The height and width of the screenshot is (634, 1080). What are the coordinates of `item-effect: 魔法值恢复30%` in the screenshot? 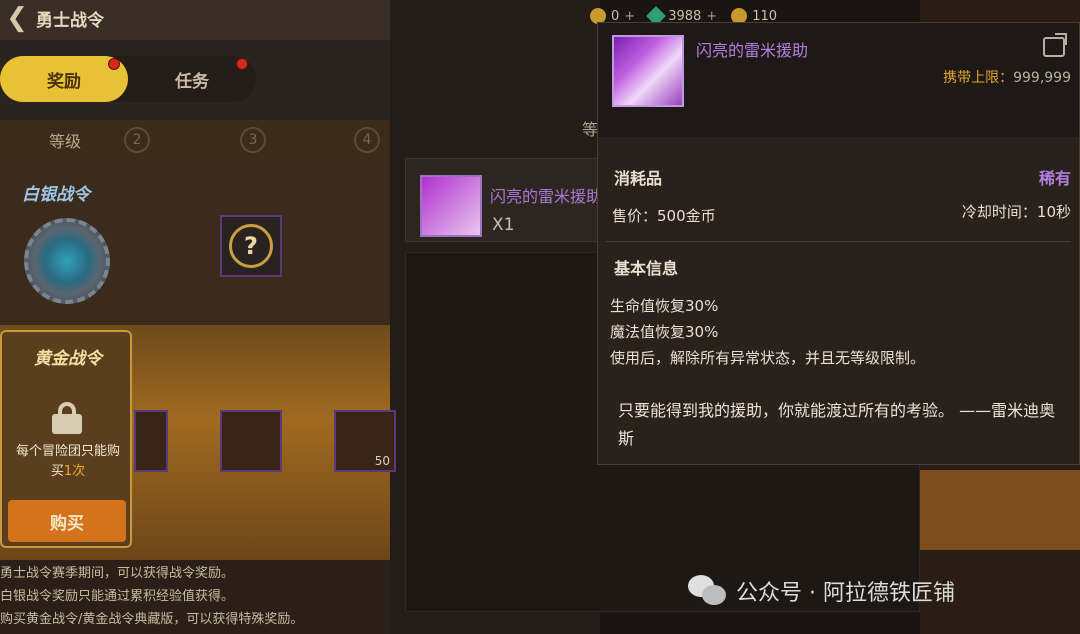 It's located at (664, 332).